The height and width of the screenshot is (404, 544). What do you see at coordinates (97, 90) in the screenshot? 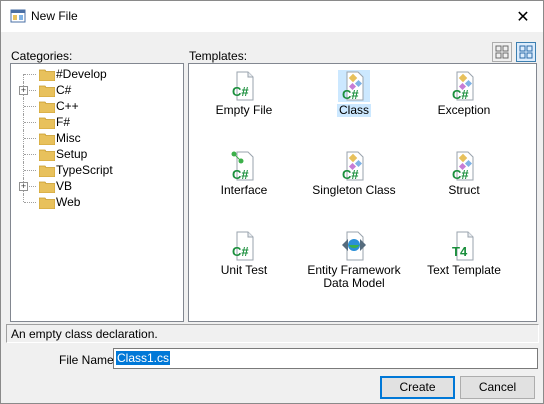
I see `tree-item-csharp: + C#` at bounding box center [97, 90].